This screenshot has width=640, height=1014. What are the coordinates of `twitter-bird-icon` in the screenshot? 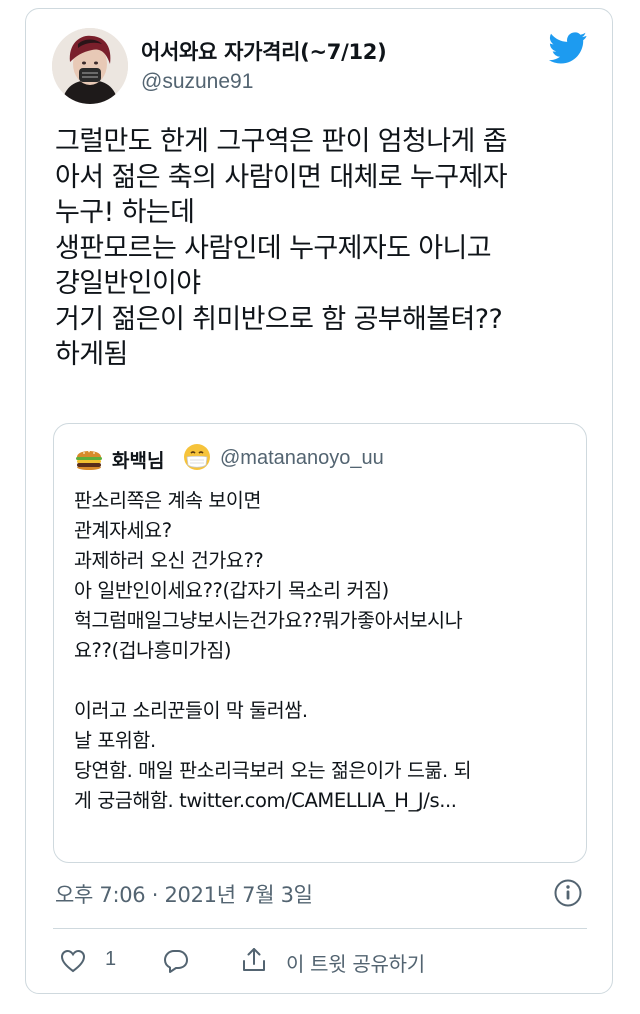 It's located at (568, 48).